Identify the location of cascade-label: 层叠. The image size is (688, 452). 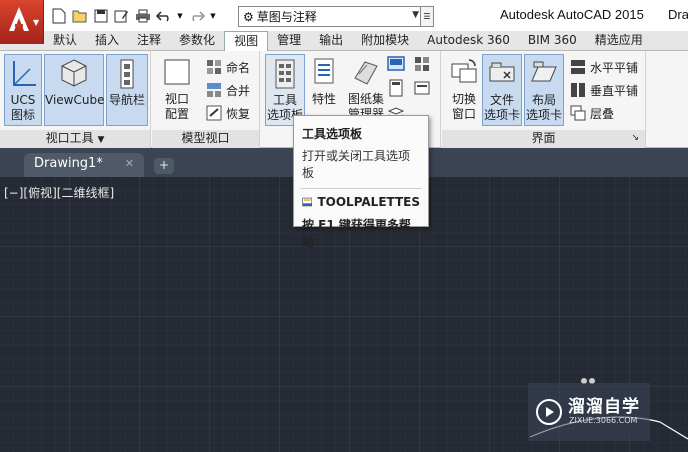
(602, 113).